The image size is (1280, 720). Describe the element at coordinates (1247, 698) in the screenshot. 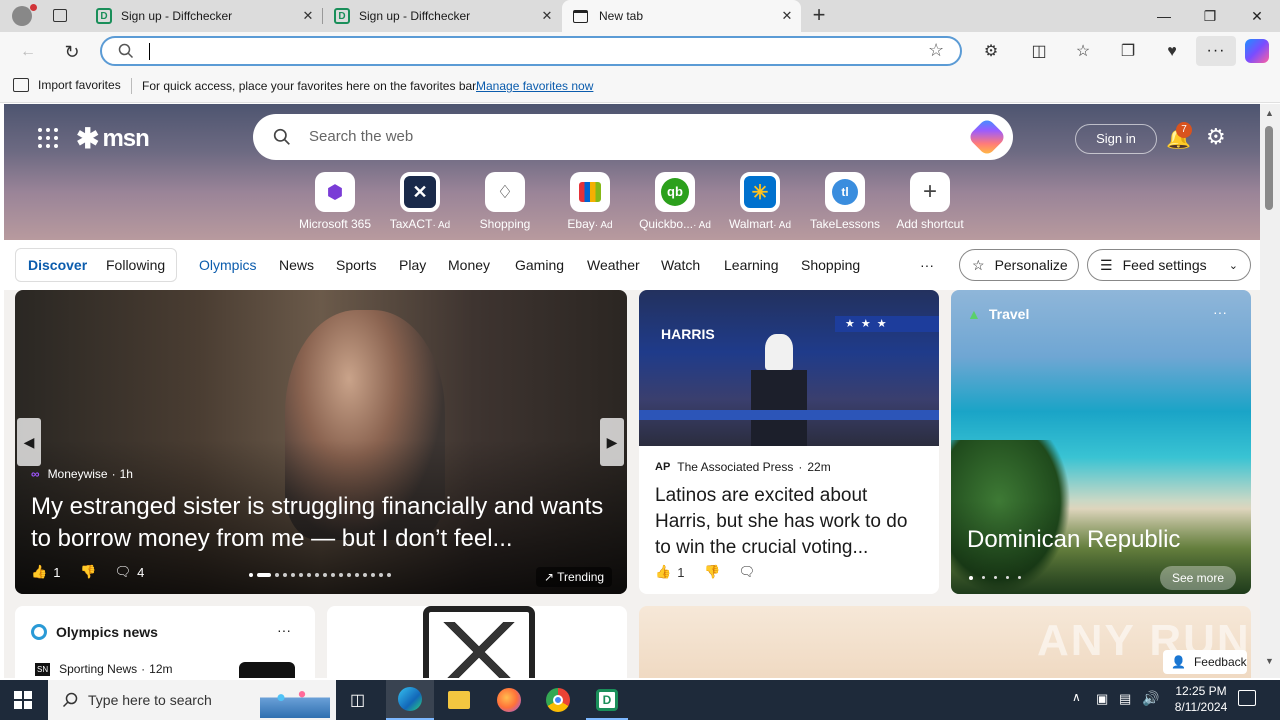

I see `notification-center-icon` at that location.